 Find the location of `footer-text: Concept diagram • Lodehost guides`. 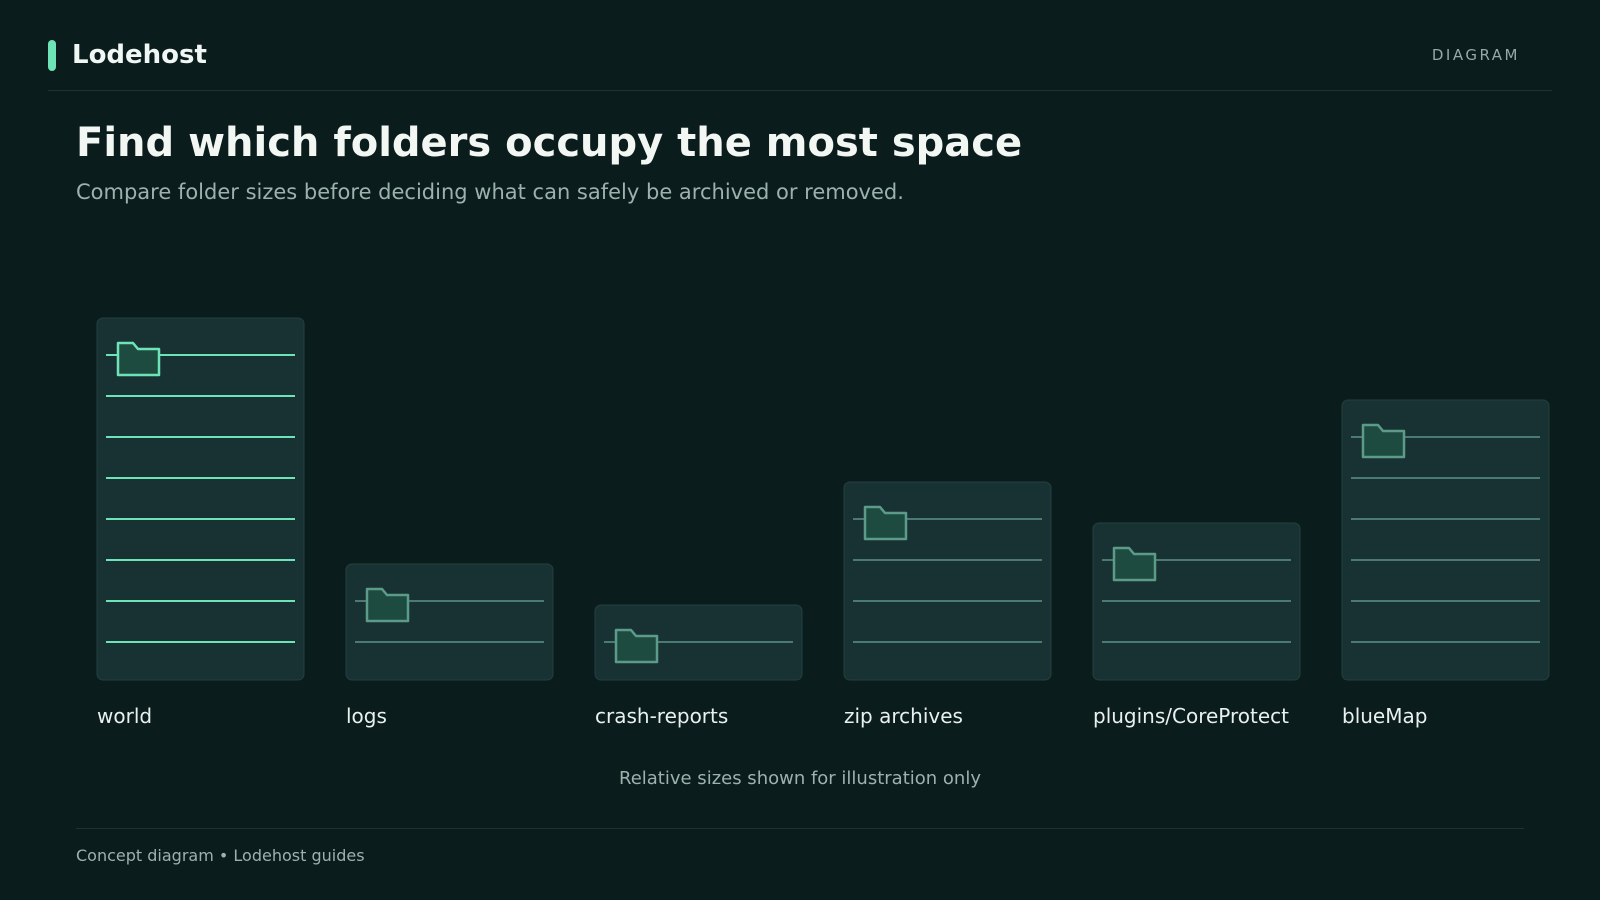

footer-text: Concept diagram • Lodehost guides is located at coordinates (220, 855).